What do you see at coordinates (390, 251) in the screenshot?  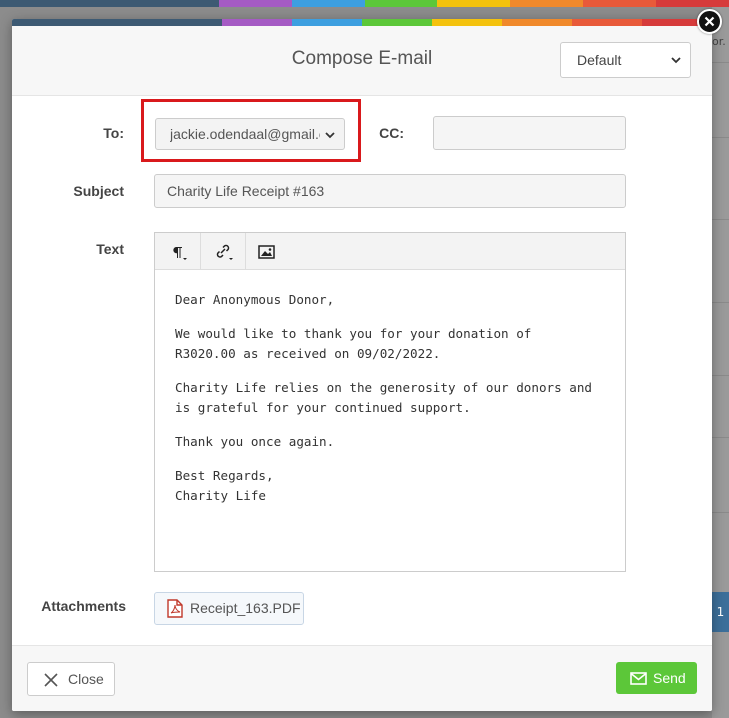 I see `editor-toolbar` at bounding box center [390, 251].